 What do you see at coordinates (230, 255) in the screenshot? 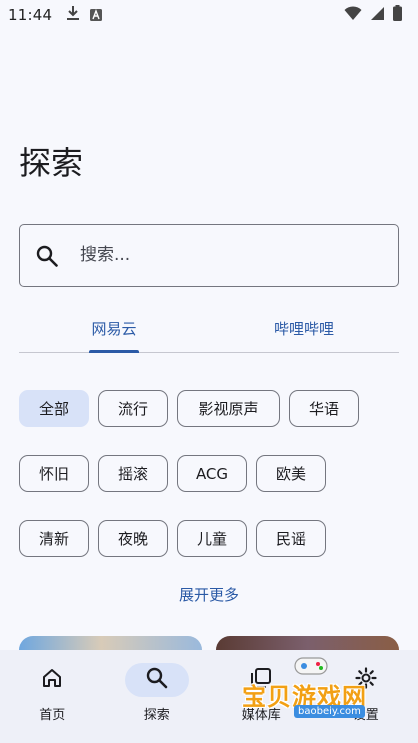
I see `search-input` at bounding box center [230, 255].